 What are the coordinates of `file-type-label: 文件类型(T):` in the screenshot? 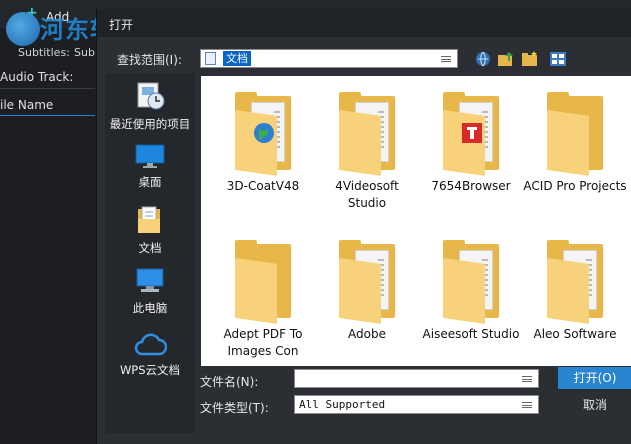 It's located at (234, 408).